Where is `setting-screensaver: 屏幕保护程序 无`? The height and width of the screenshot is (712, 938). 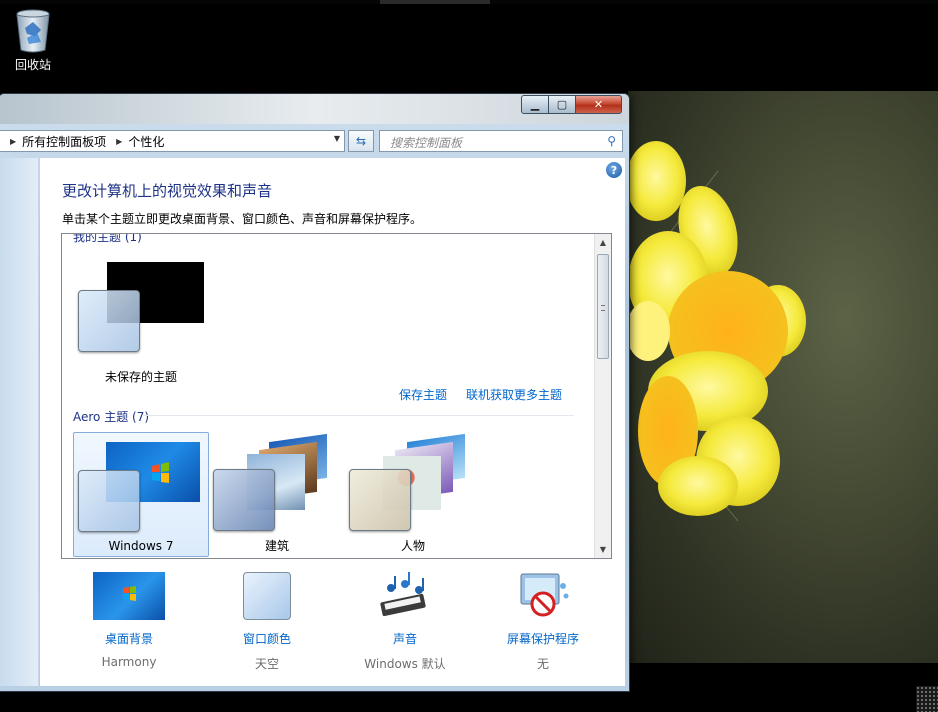
setting-screensaver: 屏幕保护程序 无 is located at coordinates (543, 622).